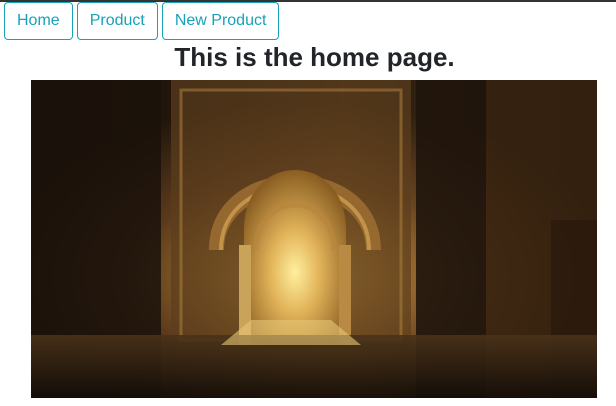 Image resolution: width=616 pixels, height=406 pixels. What do you see at coordinates (38, 21) in the screenshot?
I see `nav-home-button: Home` at bounding box center [38, 21].